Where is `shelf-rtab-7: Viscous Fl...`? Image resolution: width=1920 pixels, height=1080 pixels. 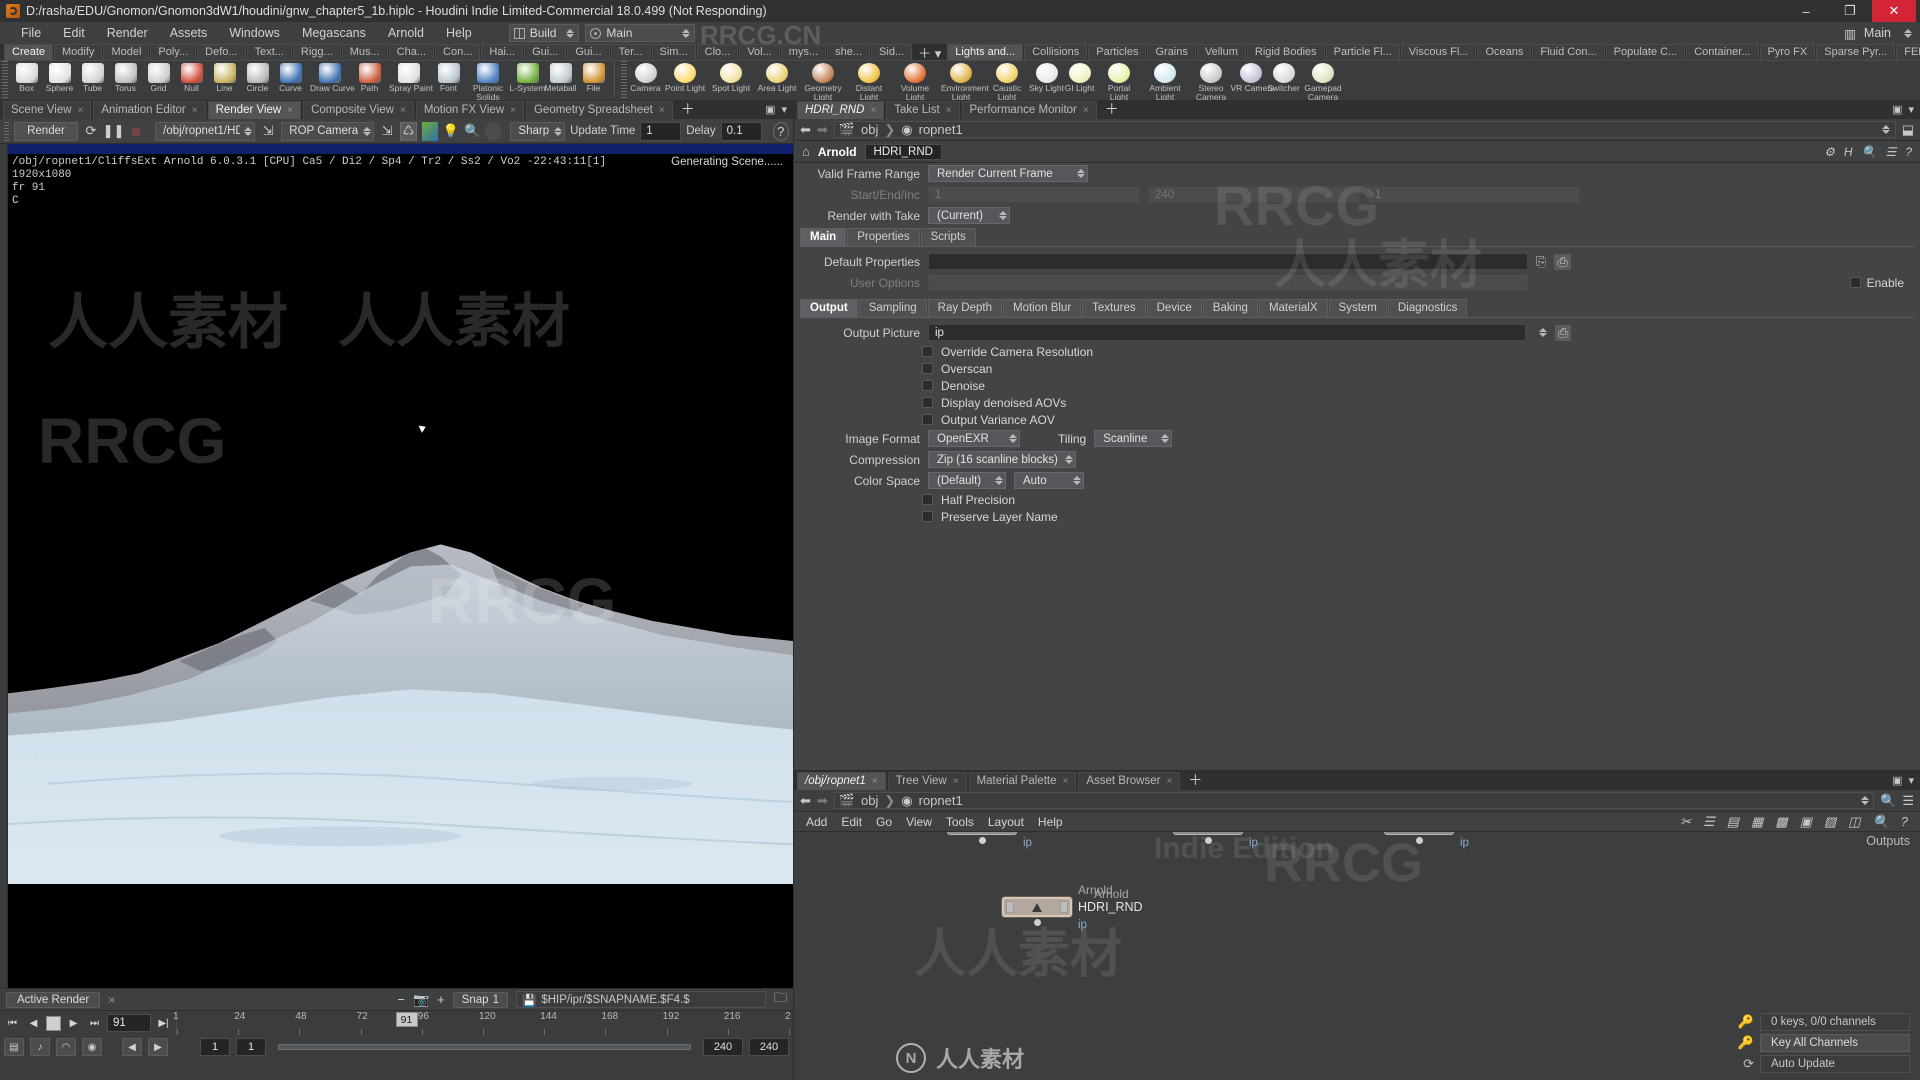
shelf-rtab-7: Viscous Fl... is located at coordinates (1438, 52).